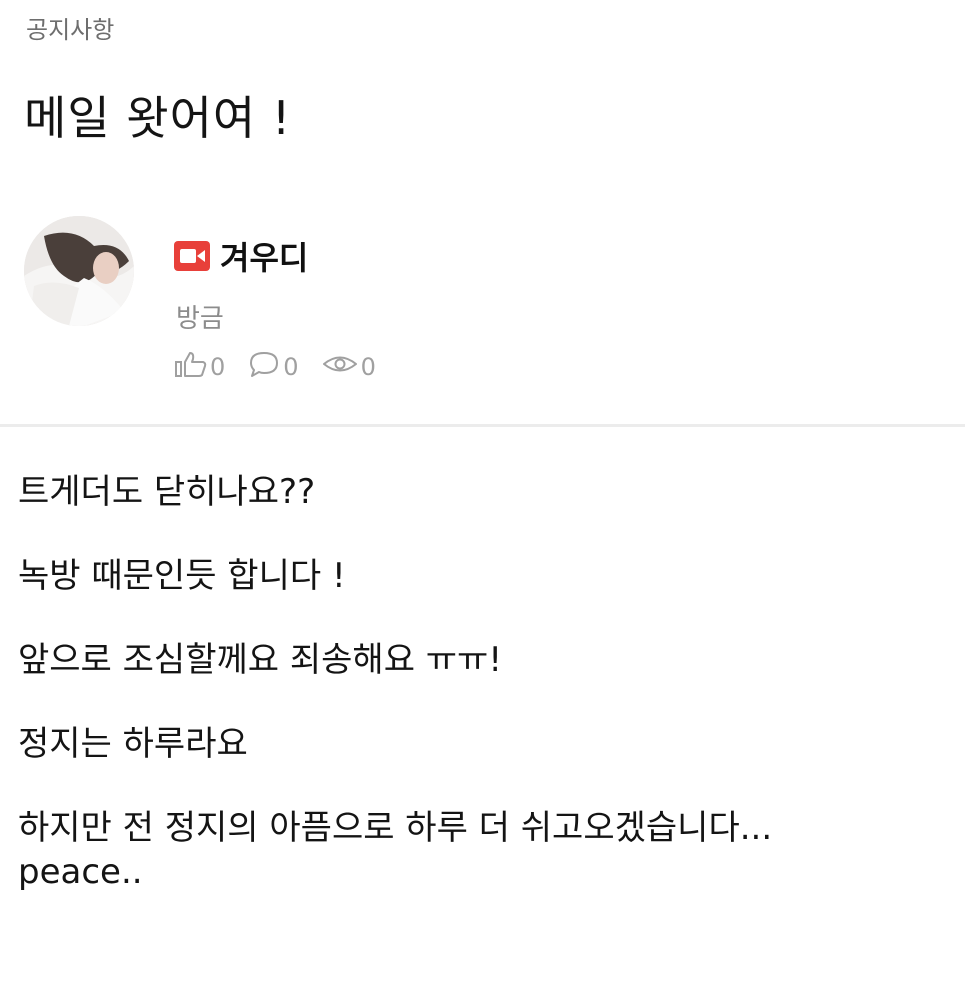 This screenshot has width=965, height=994. Describe the element at coordinates (200, 319) in the screenshot. I see `post-time: 방금` at that location.